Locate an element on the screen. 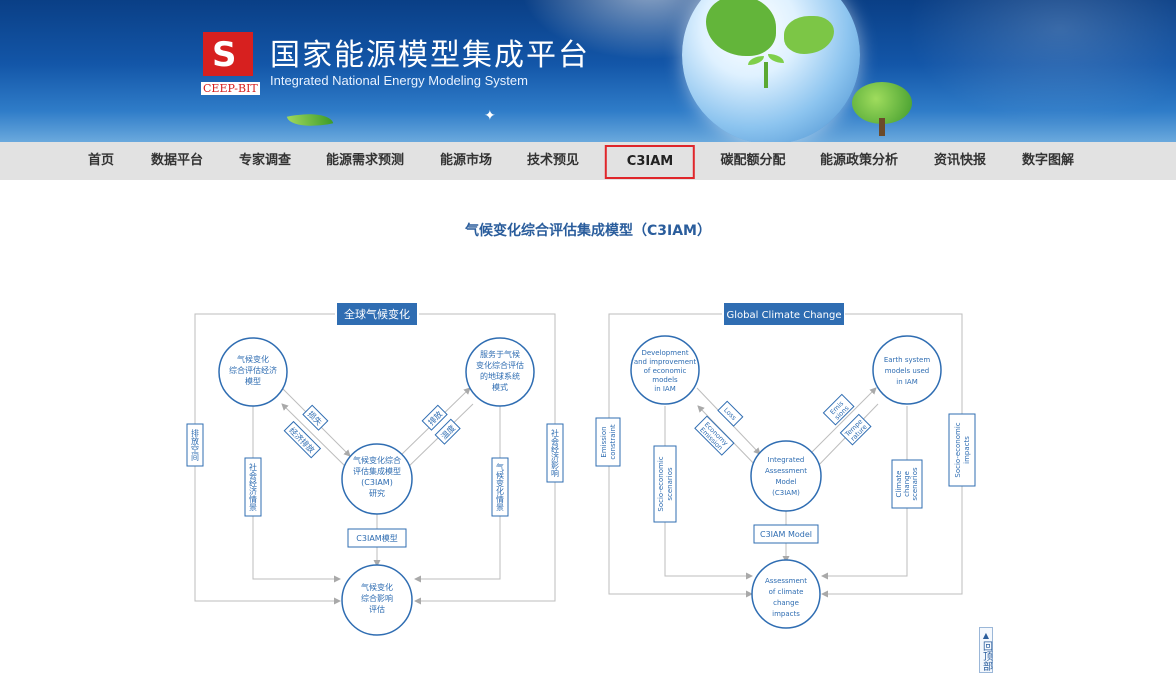  en-bottom-circle-l4: impacts is located at coordinates (786, 614).